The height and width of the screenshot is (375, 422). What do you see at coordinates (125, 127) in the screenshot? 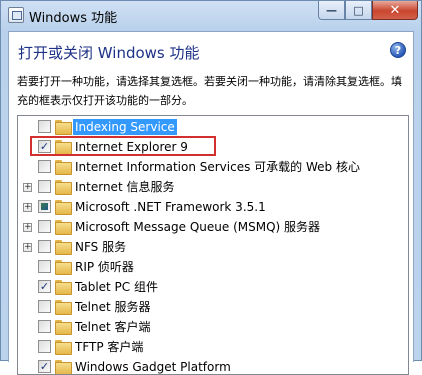
I see `feature-label: Indexing Service` at bounding box center [125, 127].